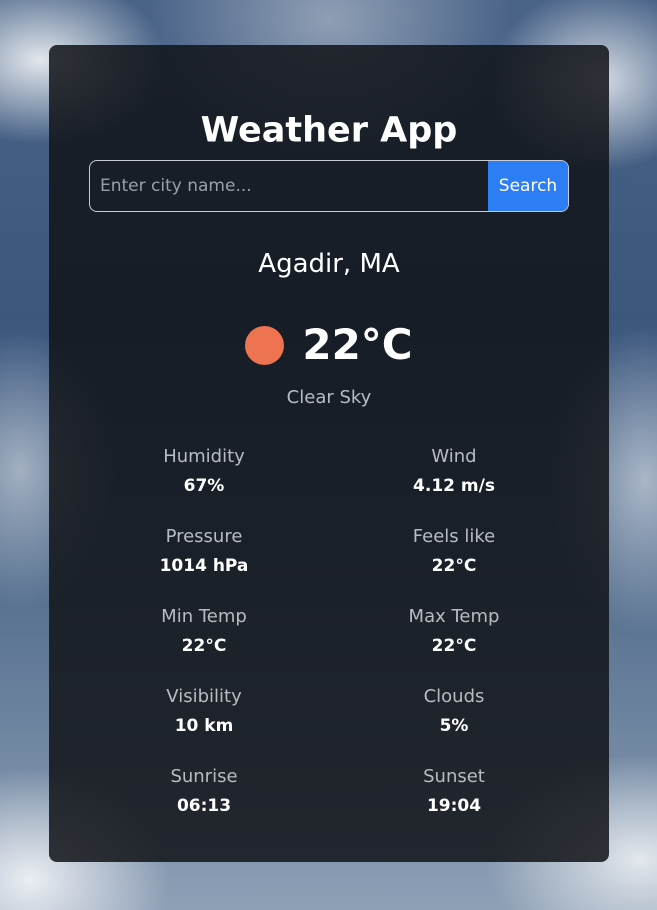  What do you see at coordinates (454, 616) in the screenshot?
I see `max-temp-label: Max Temp` at bounding box center [454, 616].